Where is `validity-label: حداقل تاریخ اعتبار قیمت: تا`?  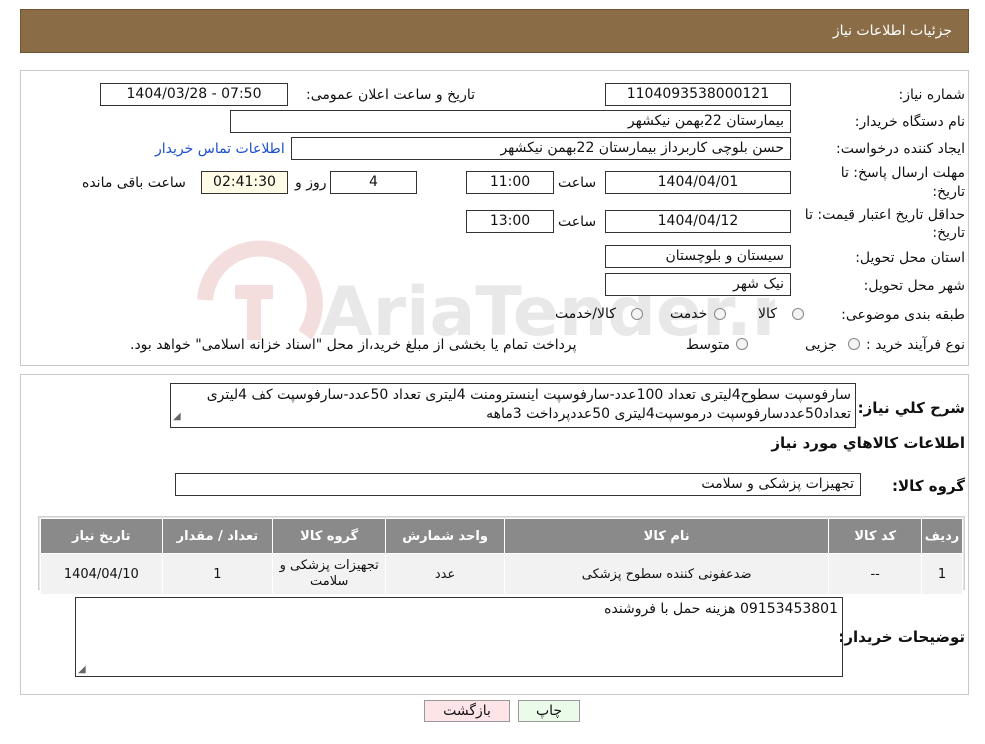 validity-label: حداقل تاریخ اعتبار قیمت: تا is located at coordinates (884, 215).